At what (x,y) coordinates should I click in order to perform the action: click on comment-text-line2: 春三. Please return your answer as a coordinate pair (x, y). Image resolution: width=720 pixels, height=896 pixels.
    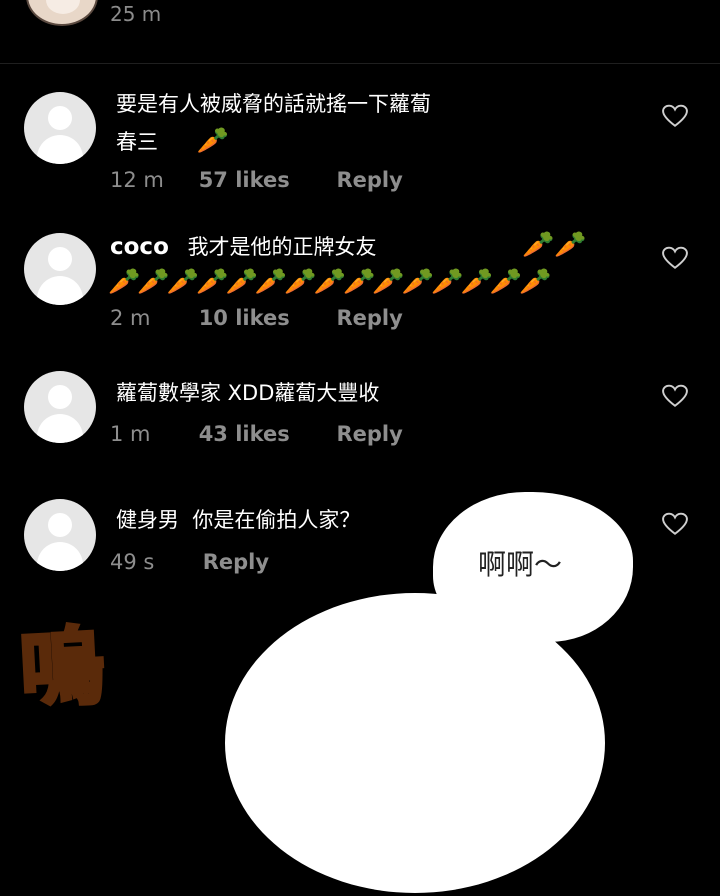
    Looking at the image, I should click on (137, 142).